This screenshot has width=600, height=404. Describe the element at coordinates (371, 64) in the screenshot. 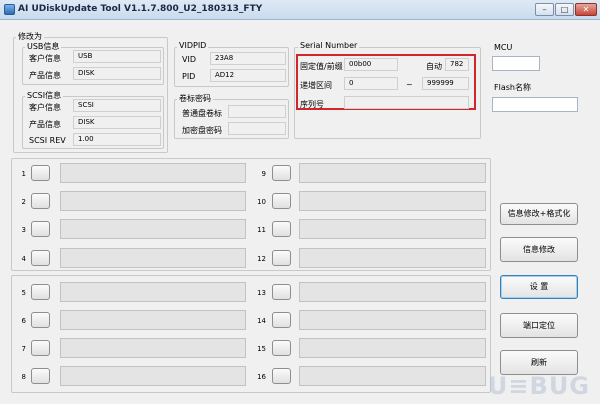

I see `fixed-prefix-field: 00b00` at that location.